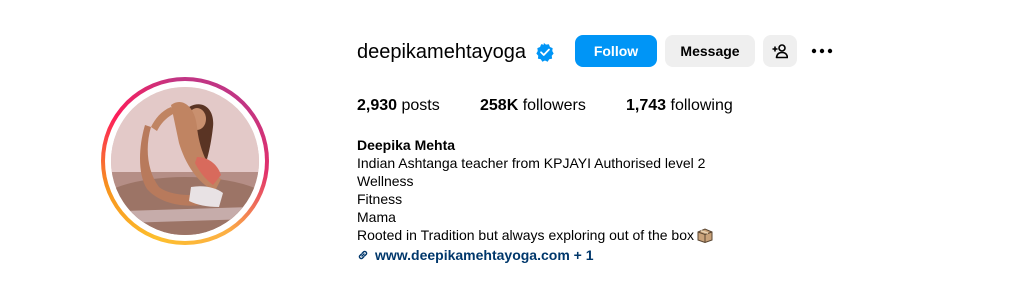 This screenshot has width=1024, height=282. I want to click on follow-button: Follow, so click(616, 51).